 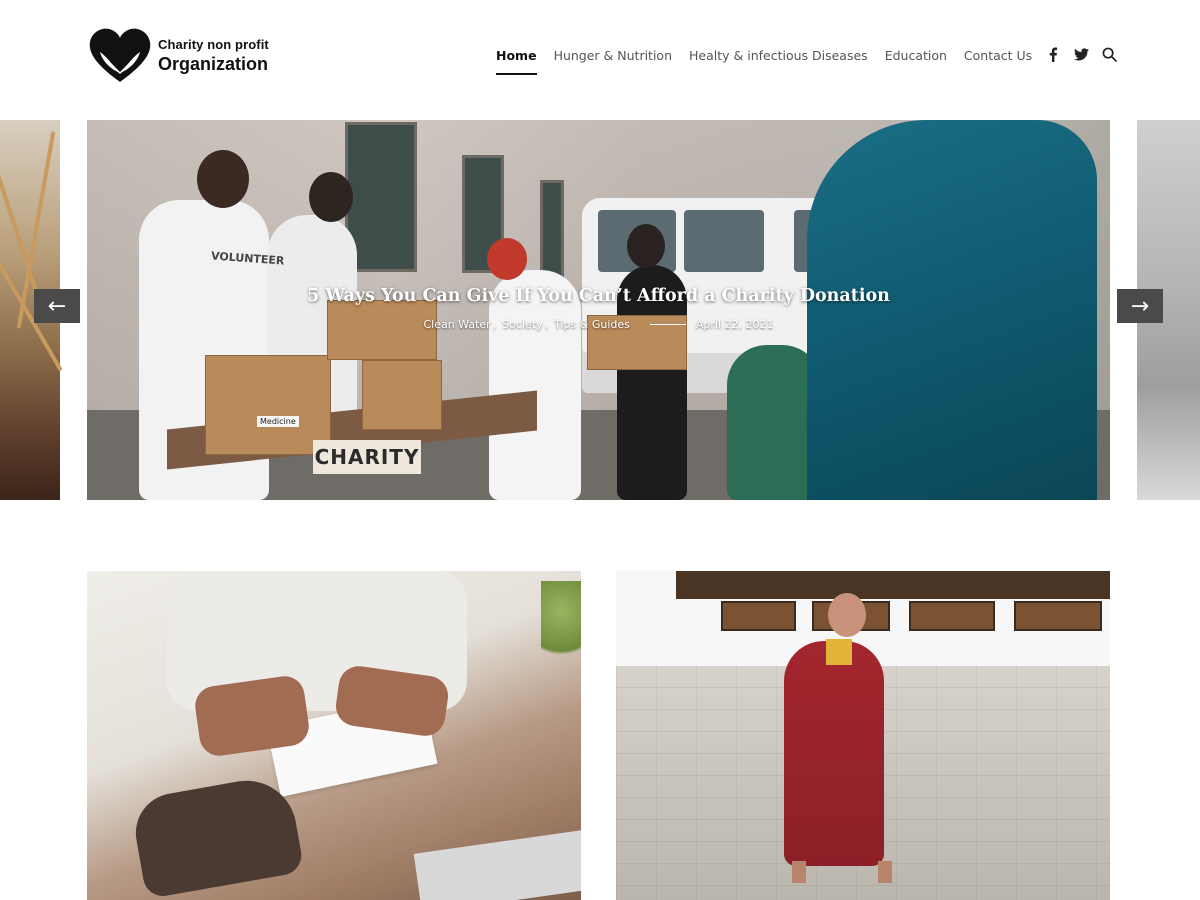 What do you see at coordinates (613, 61) in the screenshot?
I see `nav-item-hunger-nutrition: Hunger & Nutrition` at bounding box center [613, 61].